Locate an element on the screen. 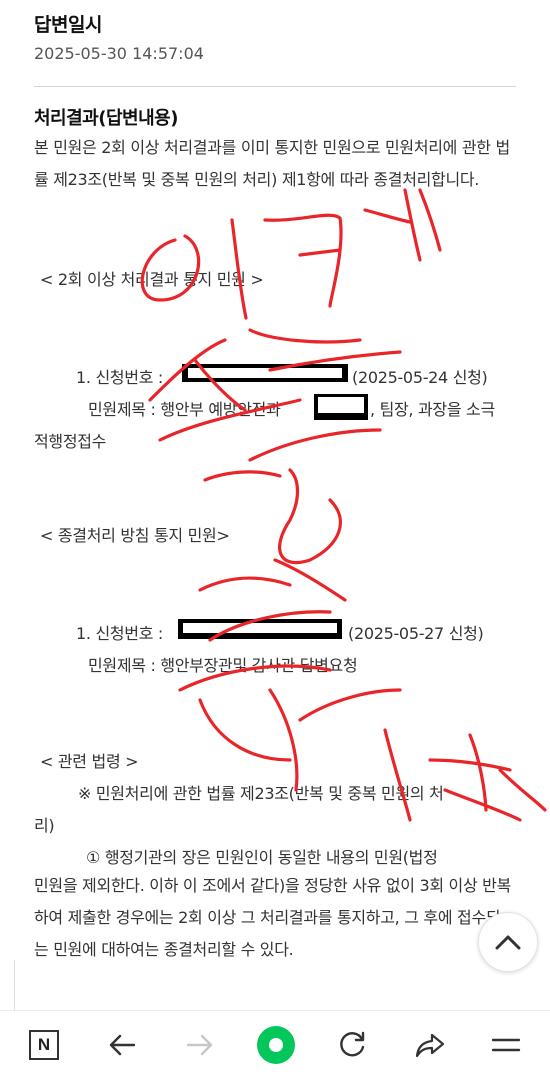 This screenshot has width=550, height=1078. browser-bottom-bar: N is located at coordinates (275, 1044).